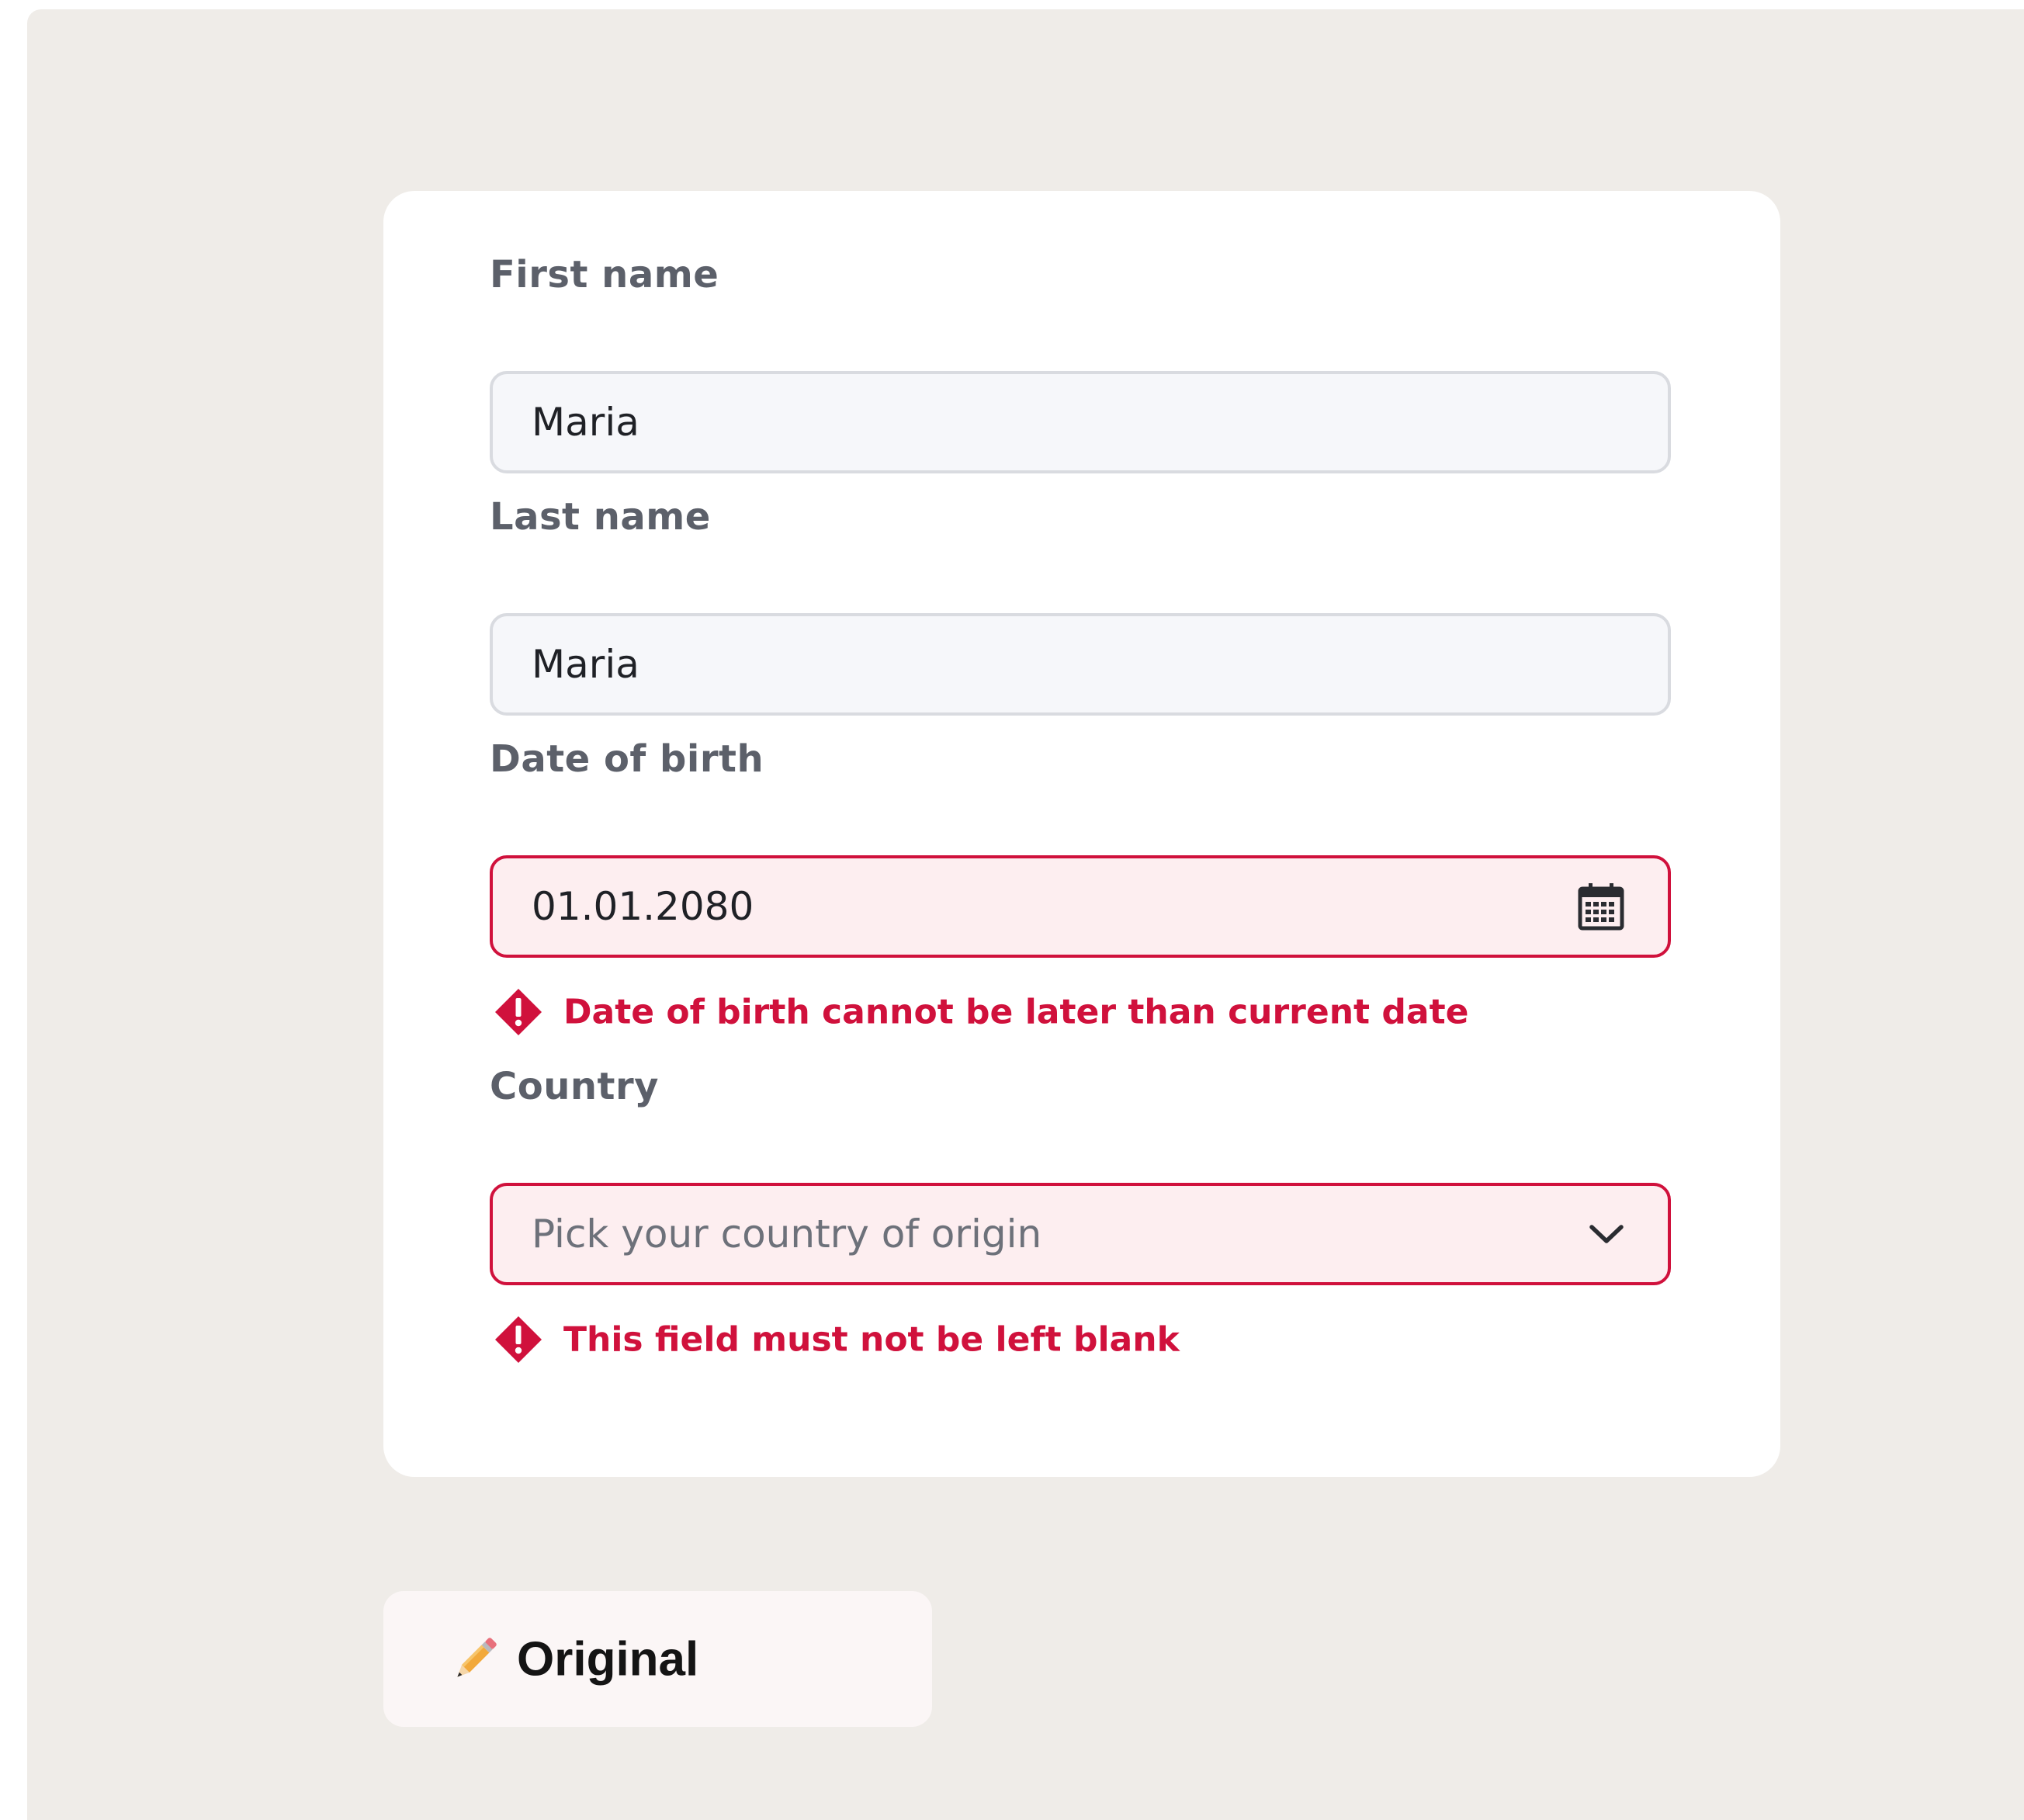  What do you see at coordinates (475, 1659) in the screenshot?
I see `pencil-icon` at bounding box center [475, 1659].